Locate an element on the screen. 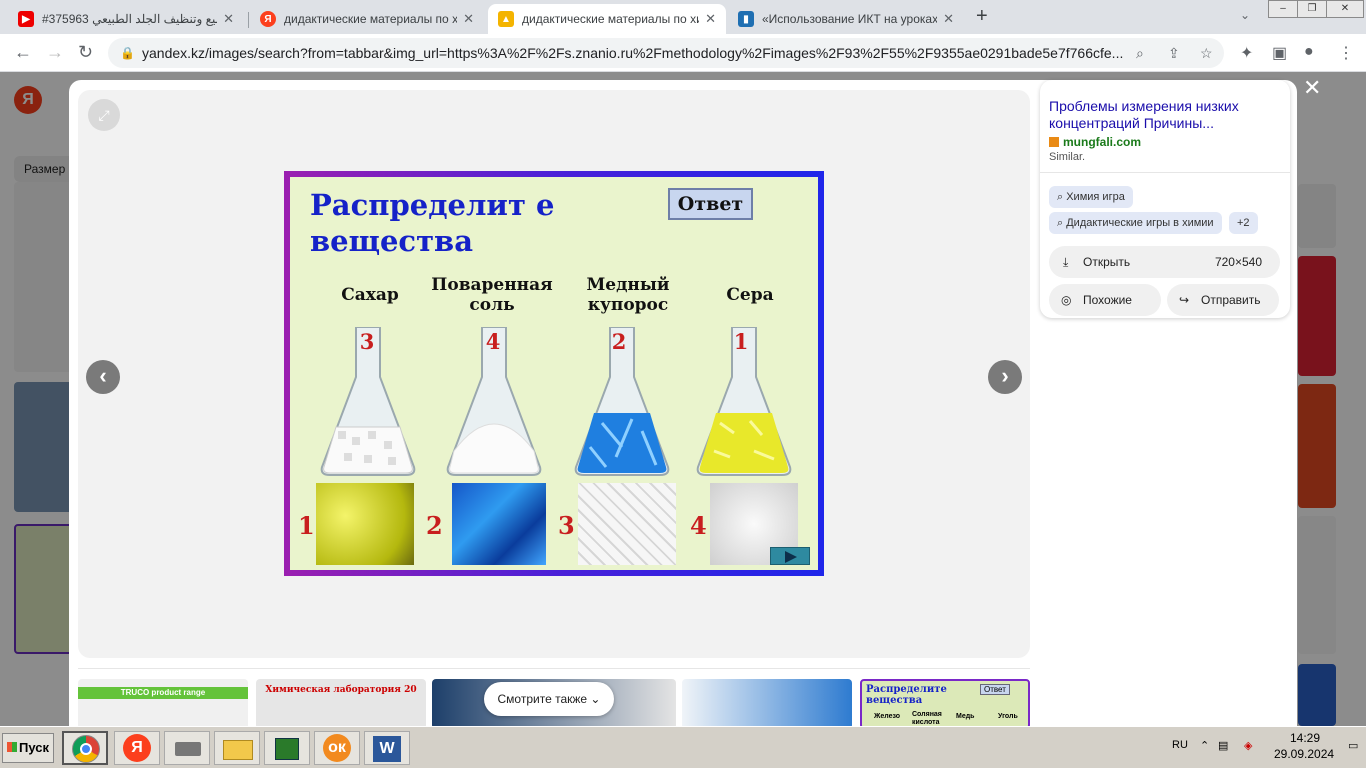 This screenshot has height=768, width=1366. minimize-button: – is located at coordinates (1283, 9).